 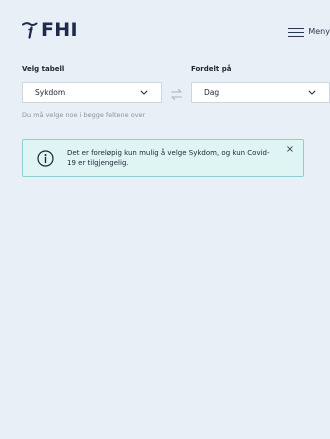 I want to click on close-icon: ×, so click(x=290, y=150).